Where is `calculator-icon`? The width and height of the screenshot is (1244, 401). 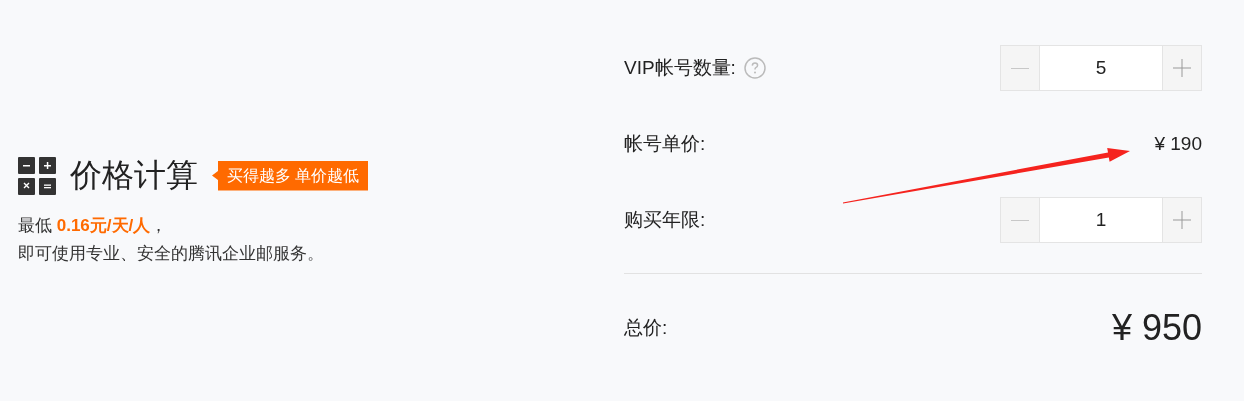 calculator-icon is located at coordinates (37, 175).